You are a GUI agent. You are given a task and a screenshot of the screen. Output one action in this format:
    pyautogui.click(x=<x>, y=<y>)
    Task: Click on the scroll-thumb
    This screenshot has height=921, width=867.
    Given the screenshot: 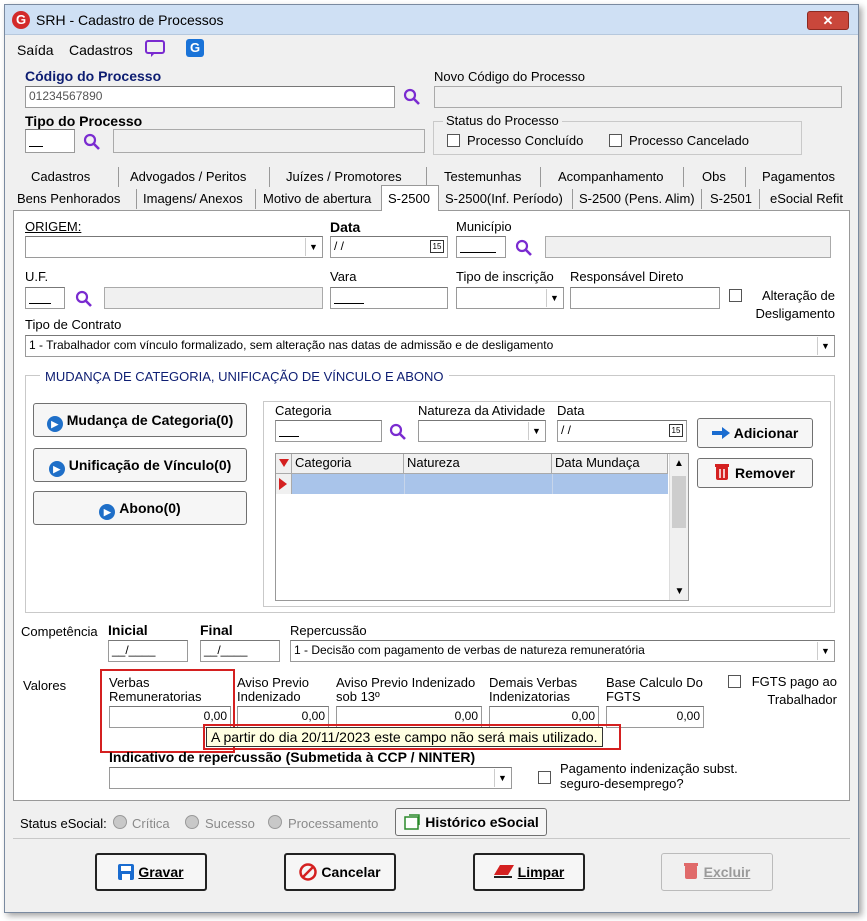 What is the action you would take?
    pyautogui.click(x=679, y=502)
    